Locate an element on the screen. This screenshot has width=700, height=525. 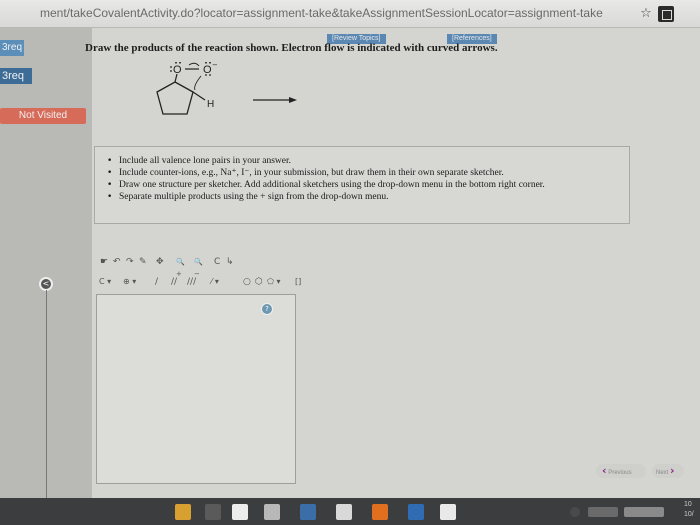
zoom-out-icon: 🔍− is located at coordinates (198, 267).